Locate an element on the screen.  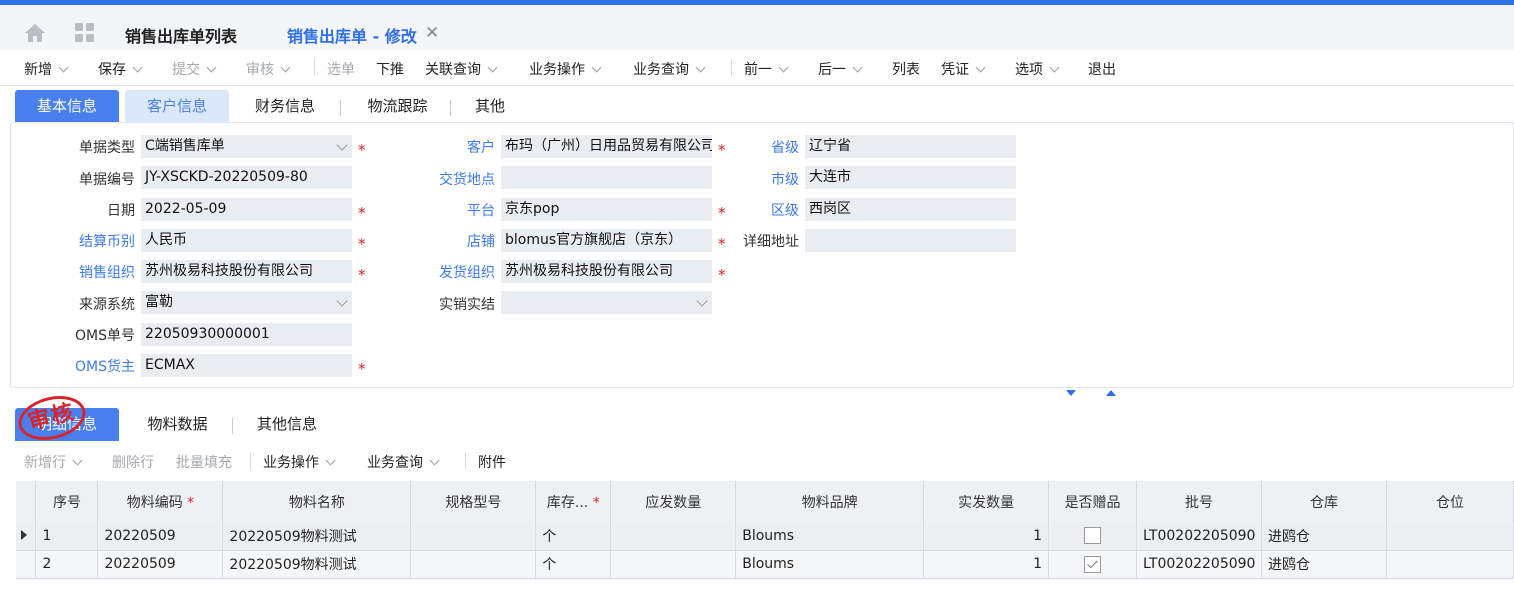
select-source-button: 选单 is located at coordinates (341, 69).